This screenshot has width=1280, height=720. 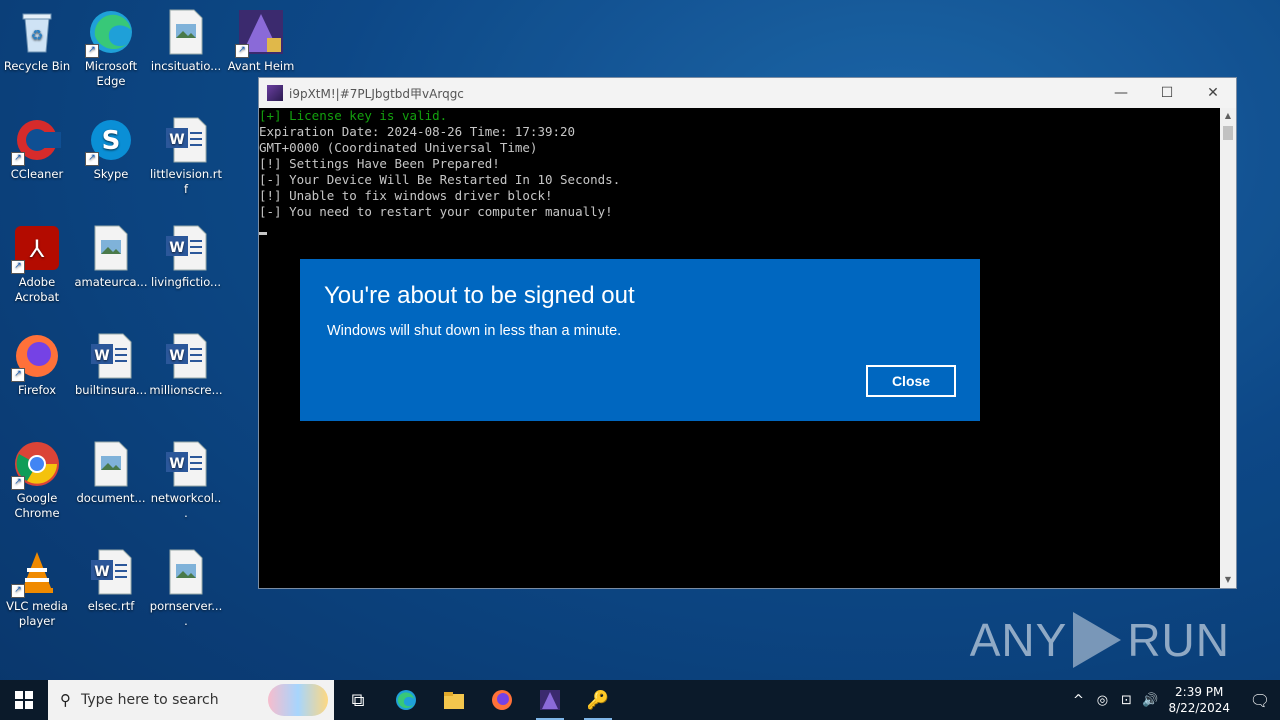 What do you see at coordinates (263, 233) in the screenshot?
I see `text-cursor` at bounding box center [263, 233].